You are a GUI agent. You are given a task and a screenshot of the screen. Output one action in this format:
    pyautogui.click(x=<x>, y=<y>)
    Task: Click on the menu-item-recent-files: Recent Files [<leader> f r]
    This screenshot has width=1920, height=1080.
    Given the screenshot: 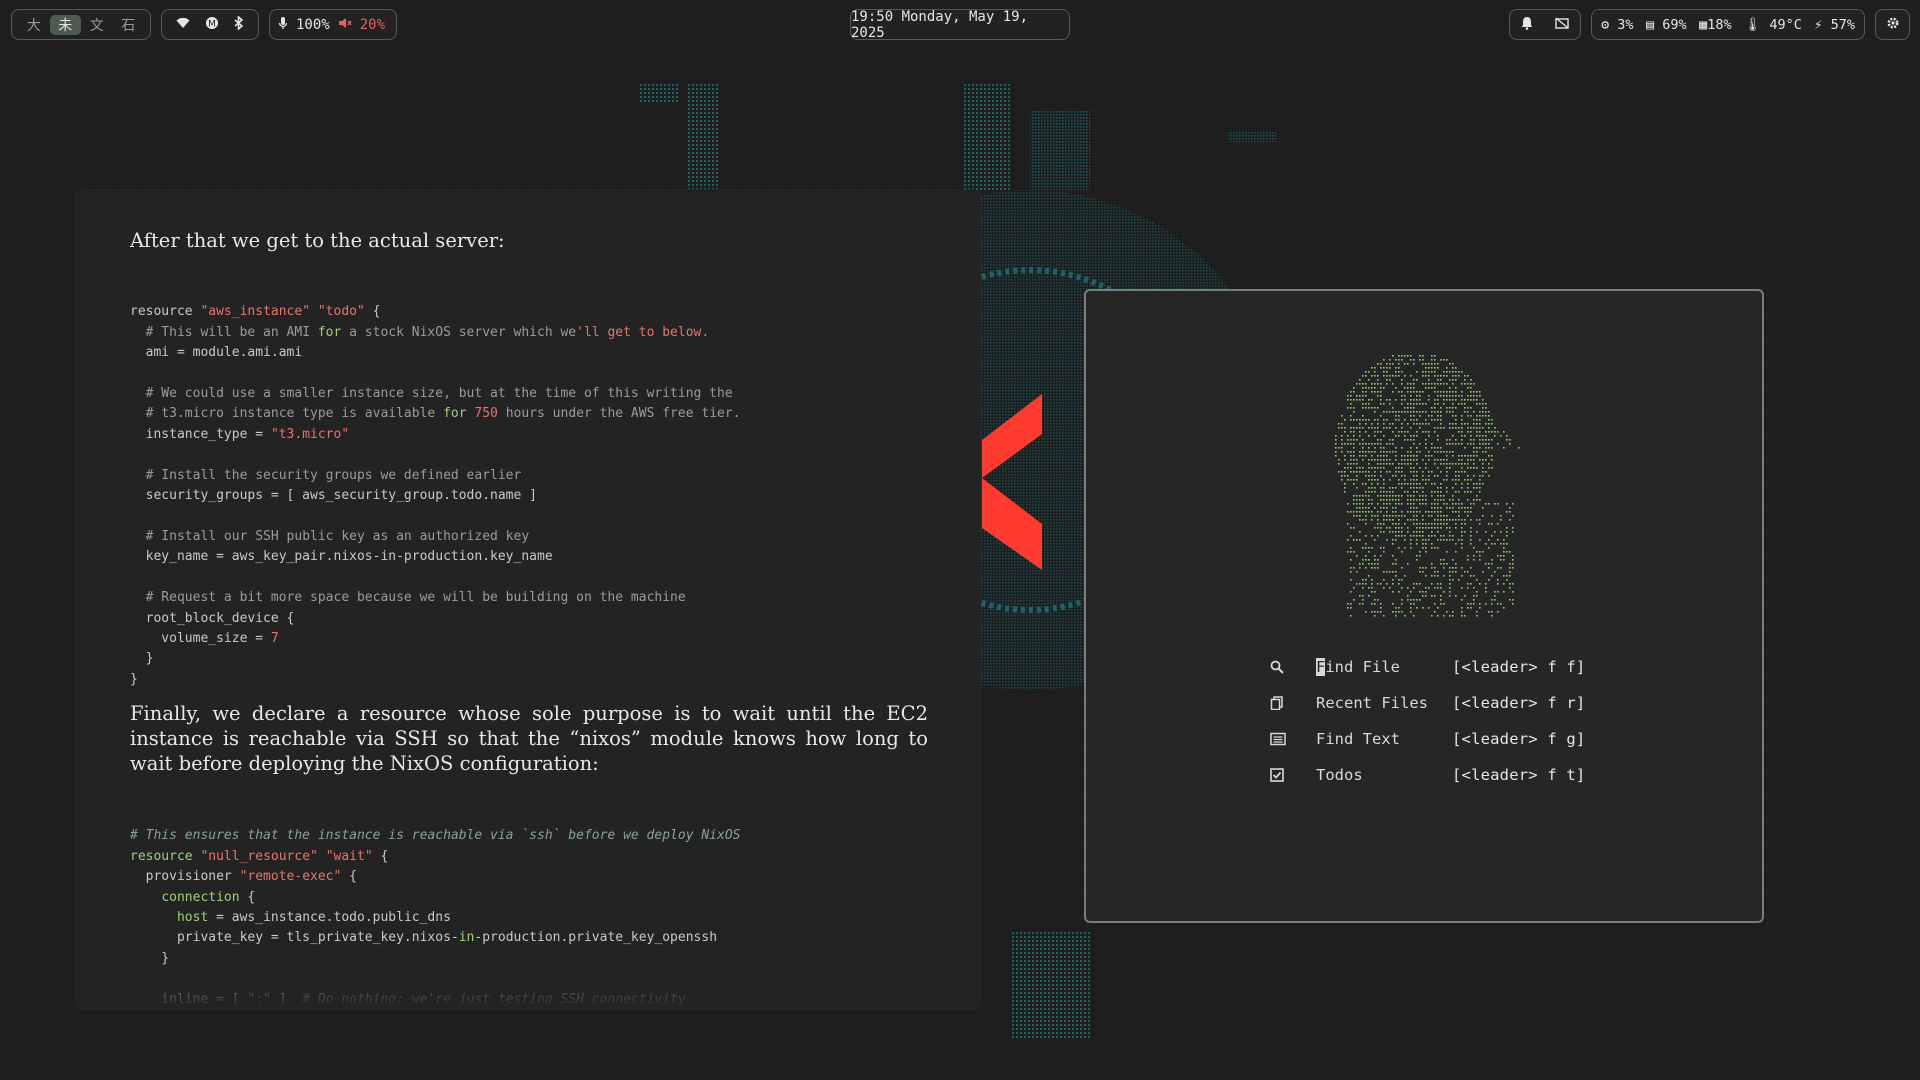 What is the action you would take?
    pyautogui.click(x=1427, y=703)
    